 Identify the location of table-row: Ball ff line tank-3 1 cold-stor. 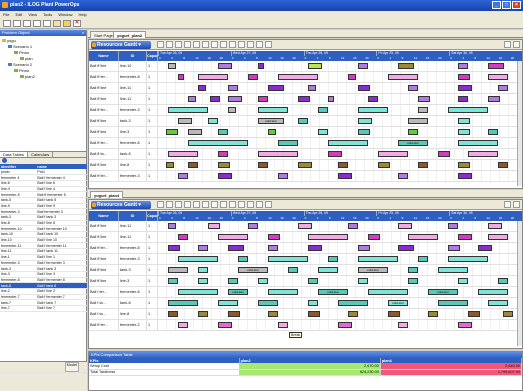
(305, 121).